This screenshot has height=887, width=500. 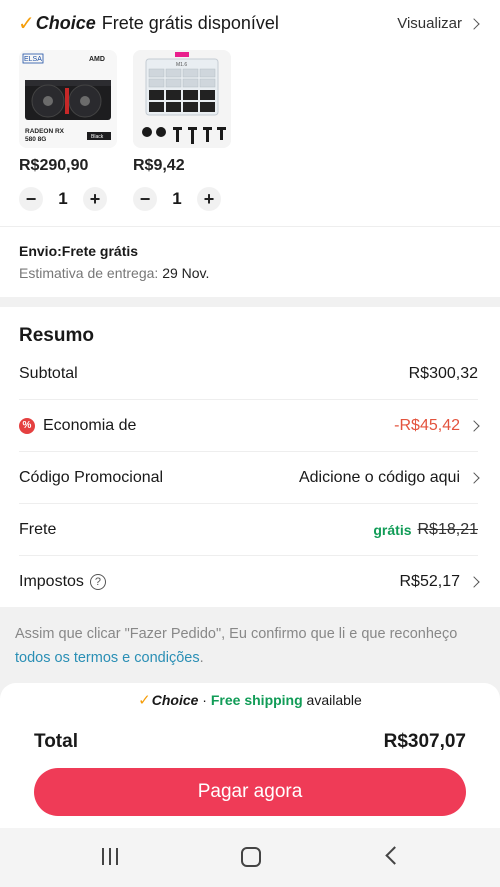 What do you see at coordinates (54, 165) in the screenshot?
I see `product-price: R$290,90` at bounding box center [54, 165].